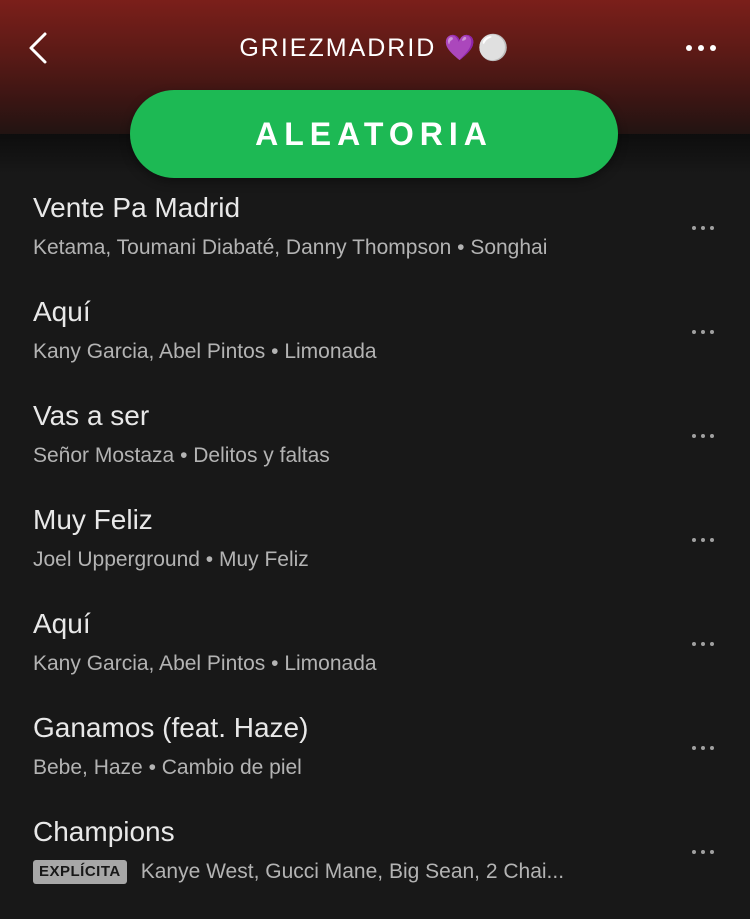 Image resolution: width=750 pixels, height=919 pixels. Describe the element at coordinates (348, 768) in the screenshot. I see `track-subtitle: Bebe, Haze • Cambio de piel` at that location.